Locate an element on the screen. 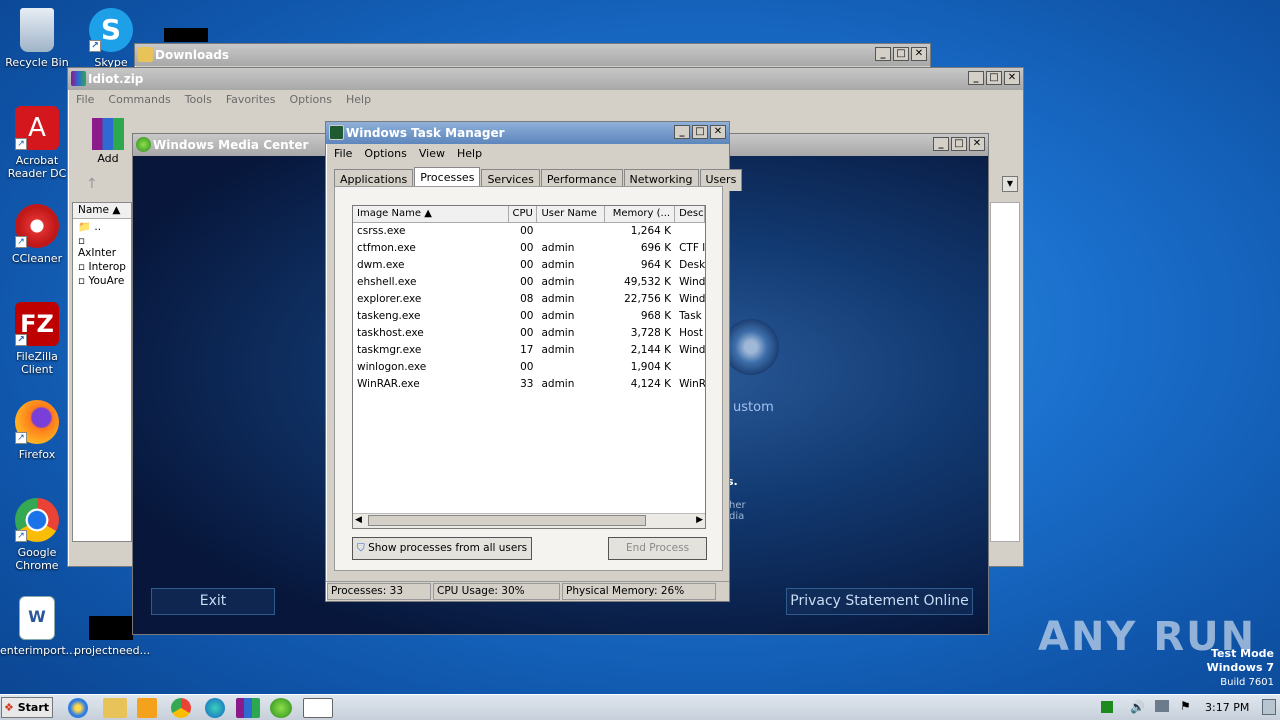 The image size is (1280, 720). black-file-icon is located at coordinates (186, 35).